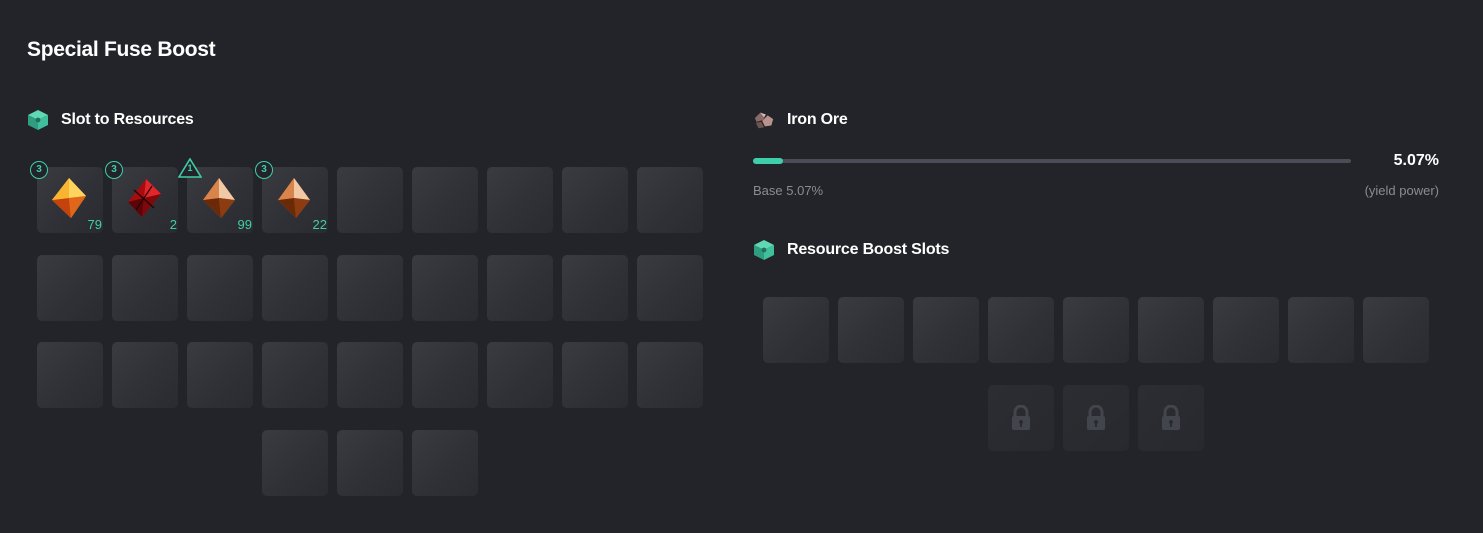 This screenshot has width=1483, height=533. Describe the element at coordinates (868, 249) in the screenshot. I see `resource-boost-slots-label: Resource Boost Slots` at that location.